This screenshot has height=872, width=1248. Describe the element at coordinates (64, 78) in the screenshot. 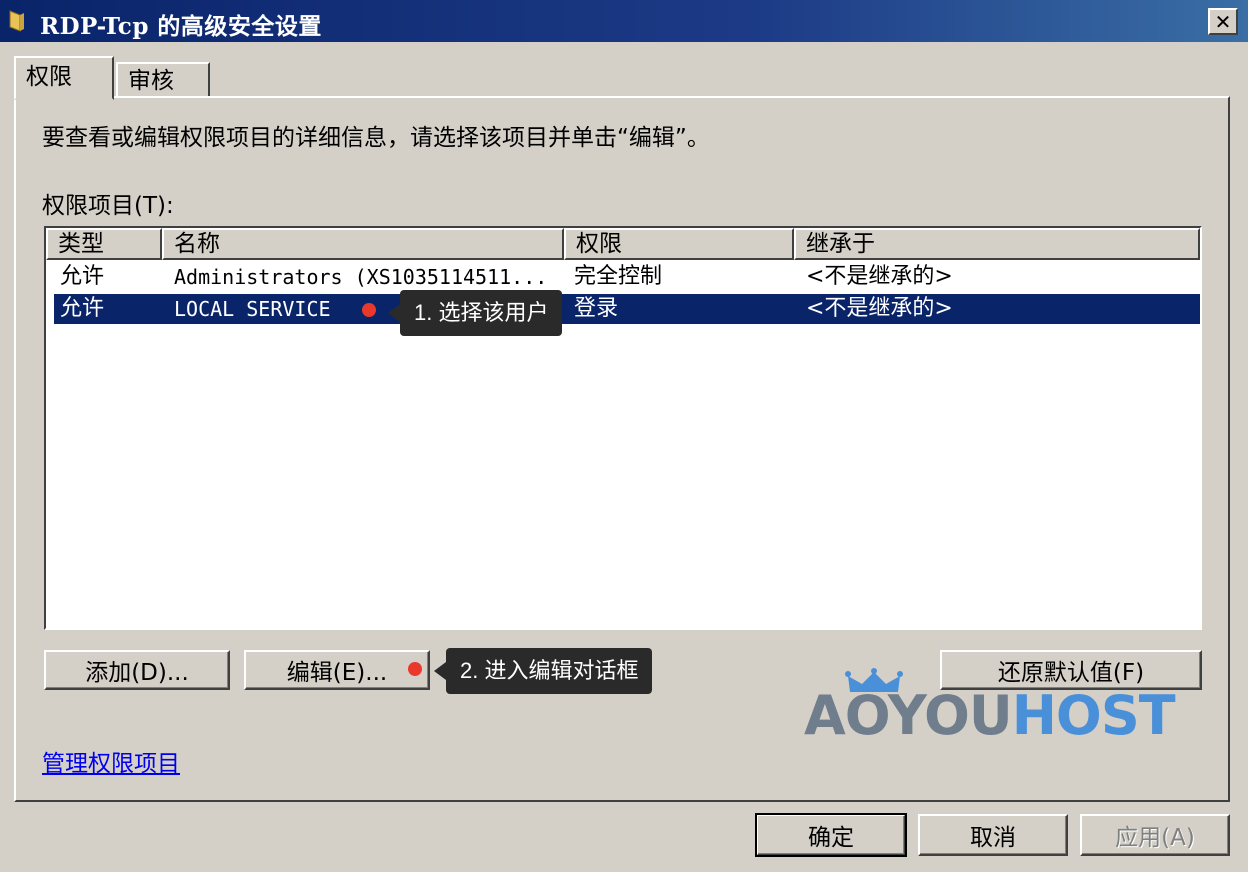

I see `tab-permissions: 权限` at that location.